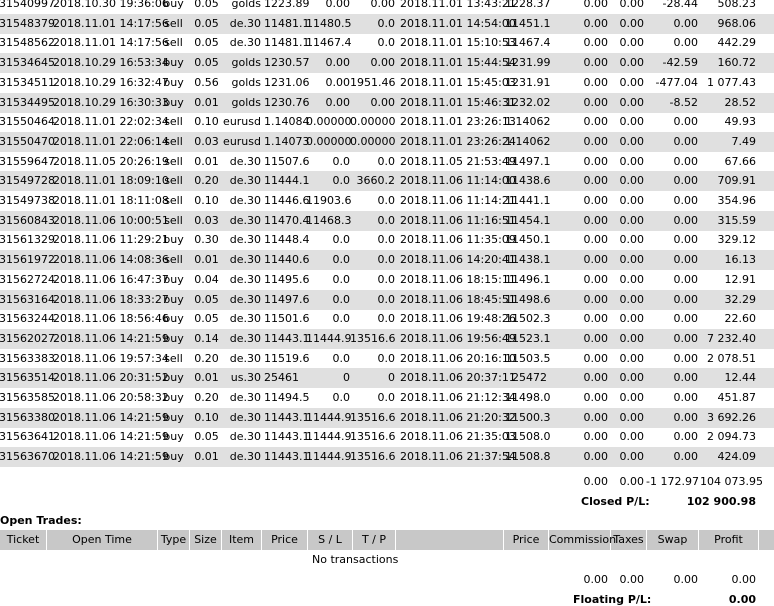 The width and height of the screenshot is (774, 606). What do you see at coordinates (458, 220) in the screenshot?
I see `close-time-cell: 2018.11.06 11:16:51` at bounding box center [458, 220].